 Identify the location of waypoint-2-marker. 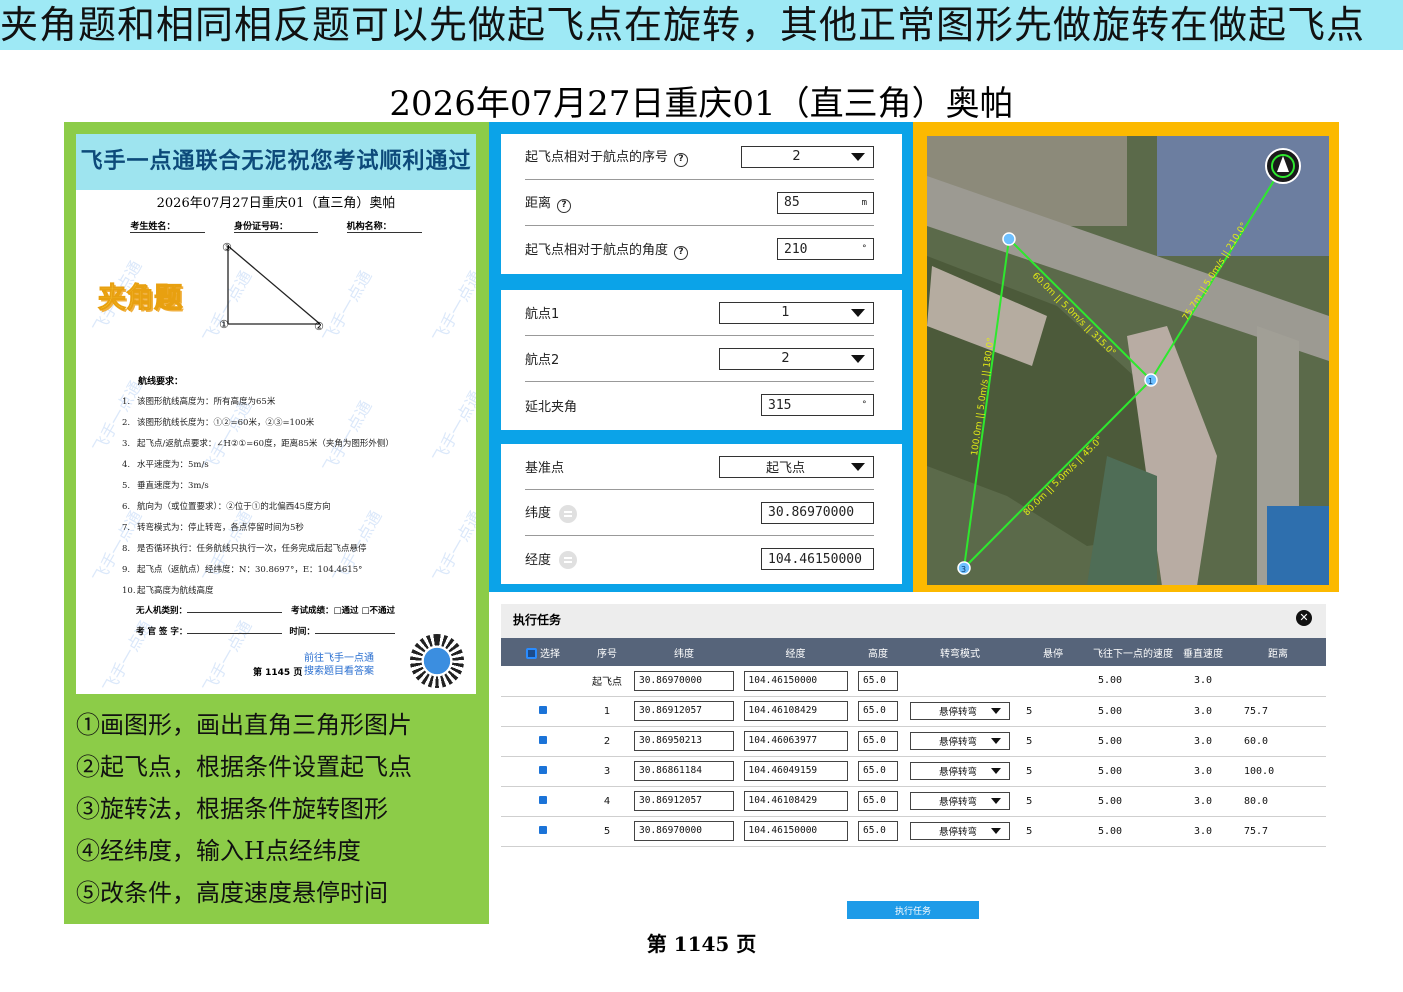
(1009, 239).